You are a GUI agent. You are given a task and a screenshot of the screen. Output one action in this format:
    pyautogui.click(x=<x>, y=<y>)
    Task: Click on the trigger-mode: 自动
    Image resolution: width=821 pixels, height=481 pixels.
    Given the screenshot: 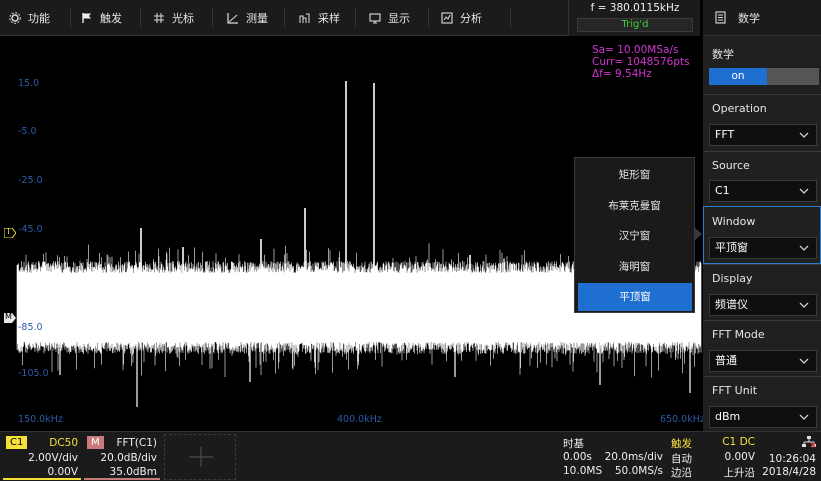 What is the action you would take?
    pyautogui.click(x=681, y=459)
    